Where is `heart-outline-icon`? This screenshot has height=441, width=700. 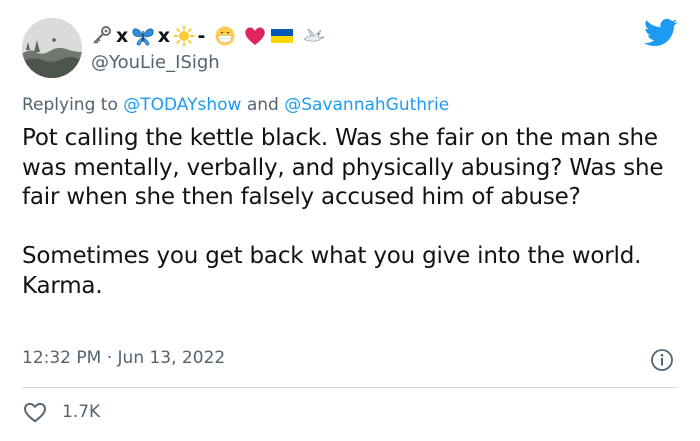
heart-outline-icon is located at coordinates (35, 412).